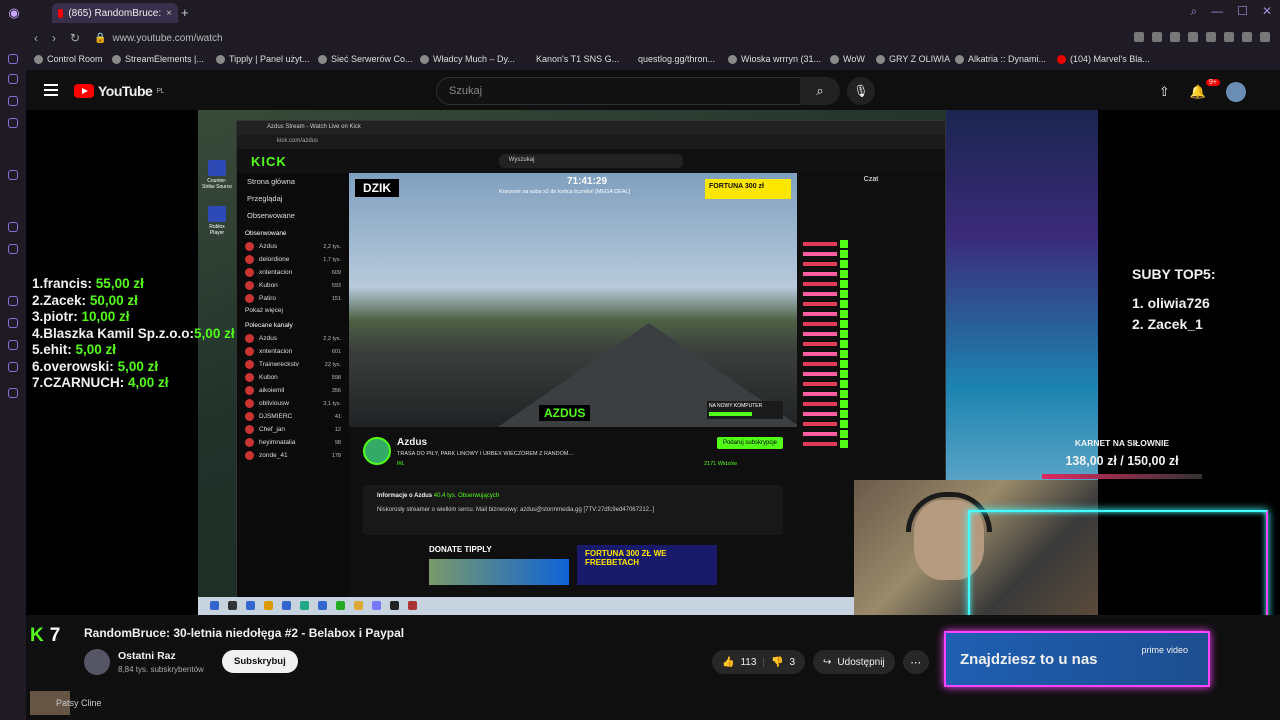 This screenshot has width=1280, height=720. Describe the element at coordinates (466, 91) in the screenshot. I see `search-placeholder: Szukaj` at that location.